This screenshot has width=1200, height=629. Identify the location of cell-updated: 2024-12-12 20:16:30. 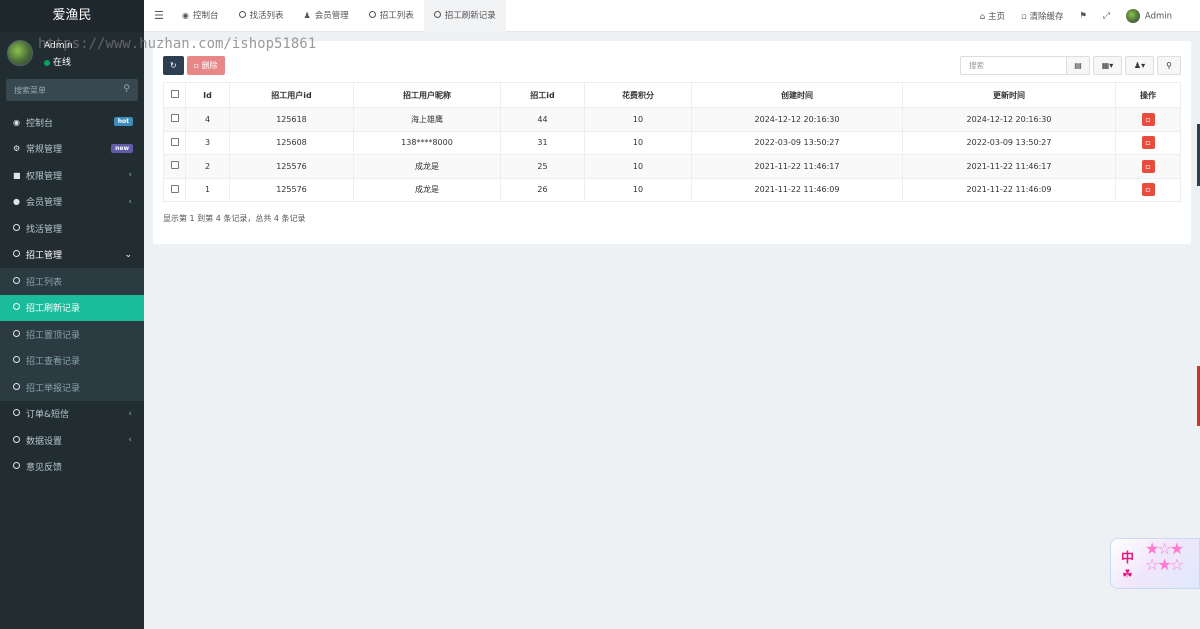
(1009, 119).